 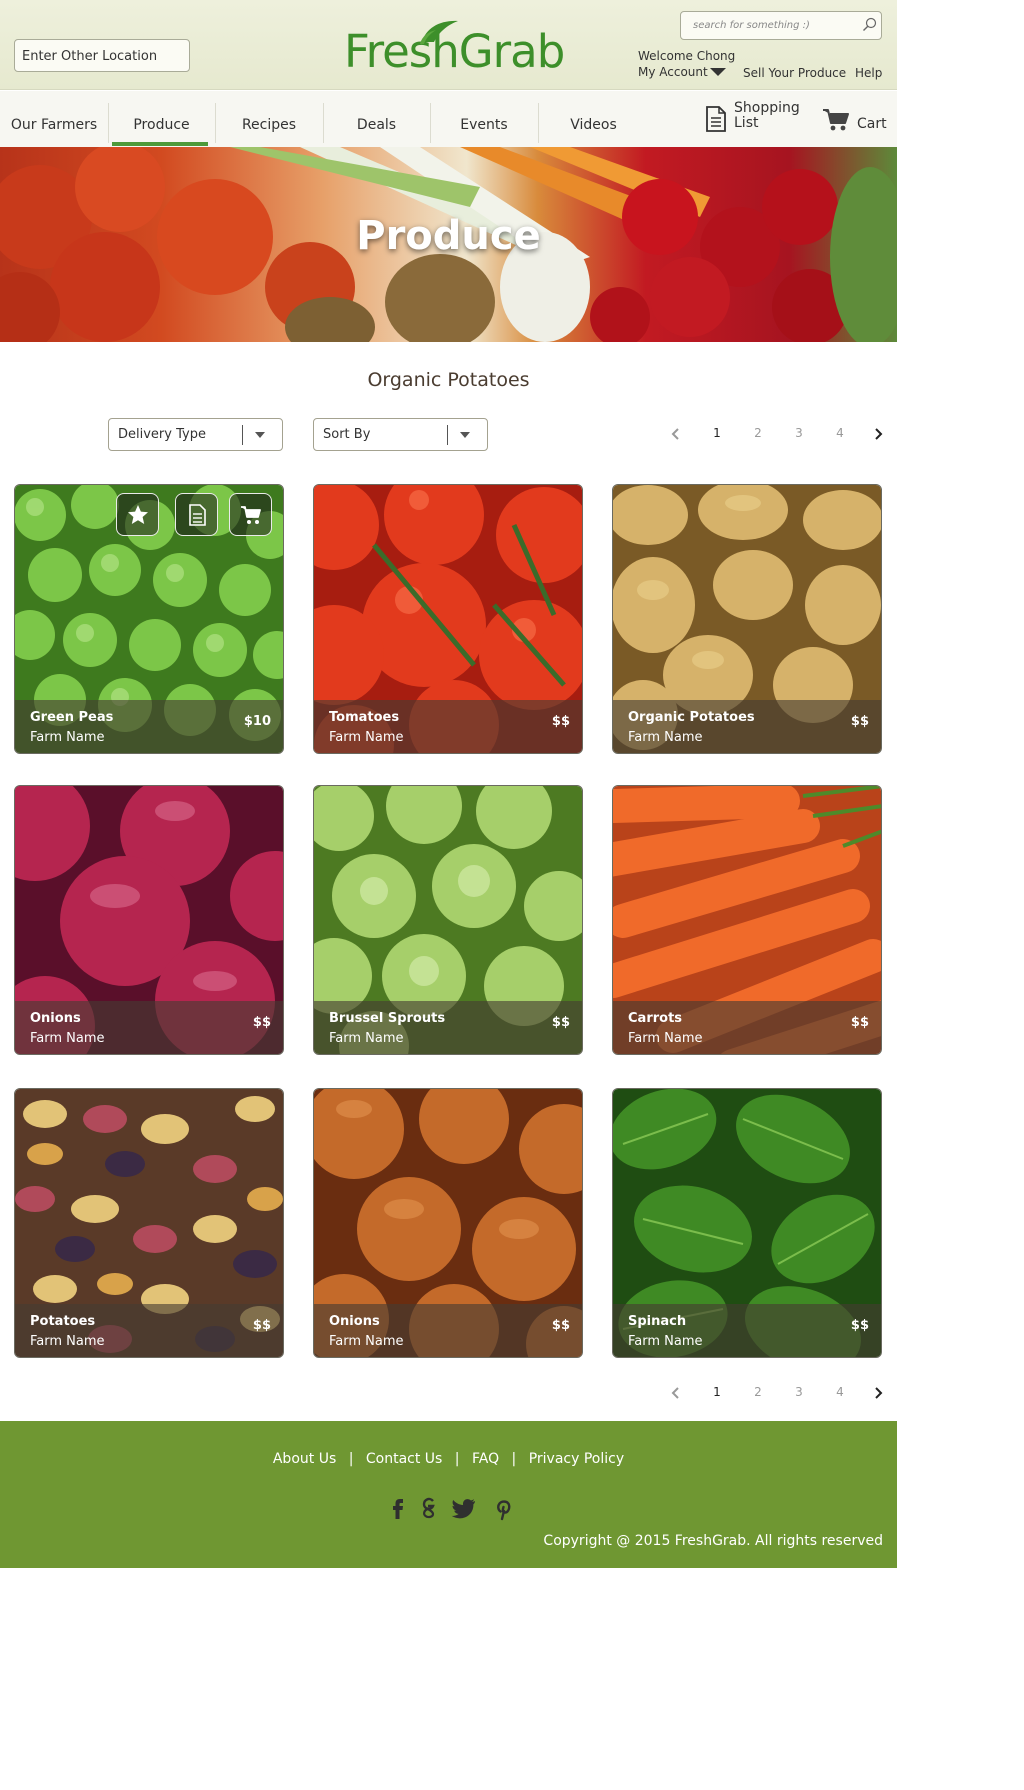 What do you see at coordinates (781, 25) in the screenshot?
I see `search-input: search for something :)` at bounding box center [781, 25].